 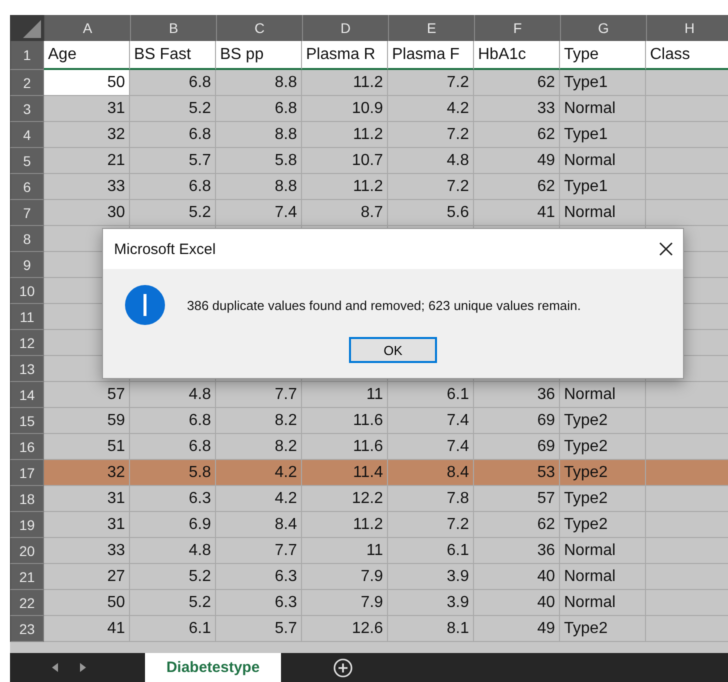 What do you see at coordinates (27, 317) in the screenshot?
I see `row-header: 11` at bounding box center [27, 317].